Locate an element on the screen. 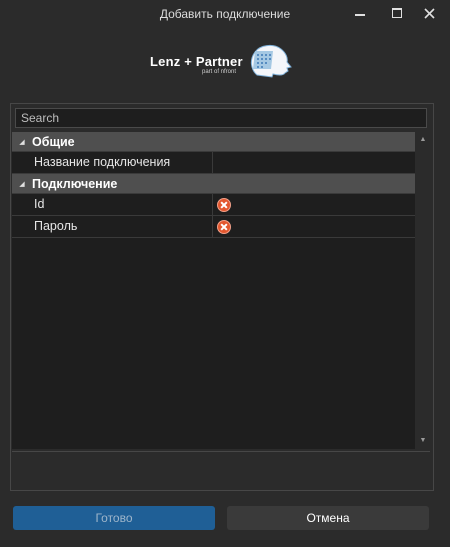  search-input is located at coordinates (221, 118).